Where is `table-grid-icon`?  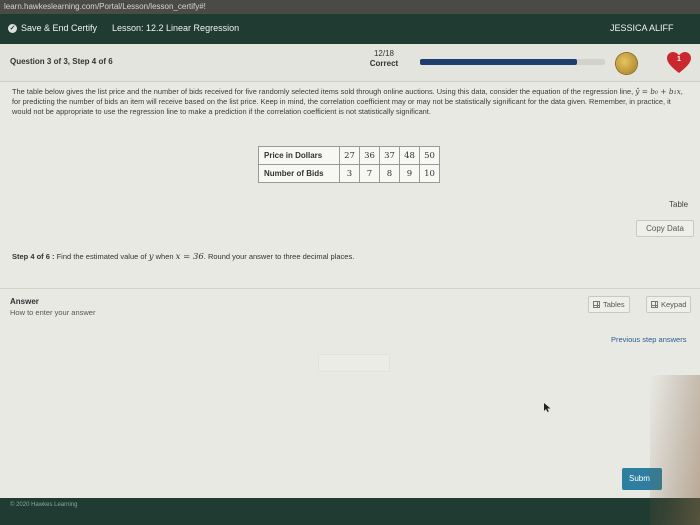
table-grid-icon is located at coordinates (596, 304).